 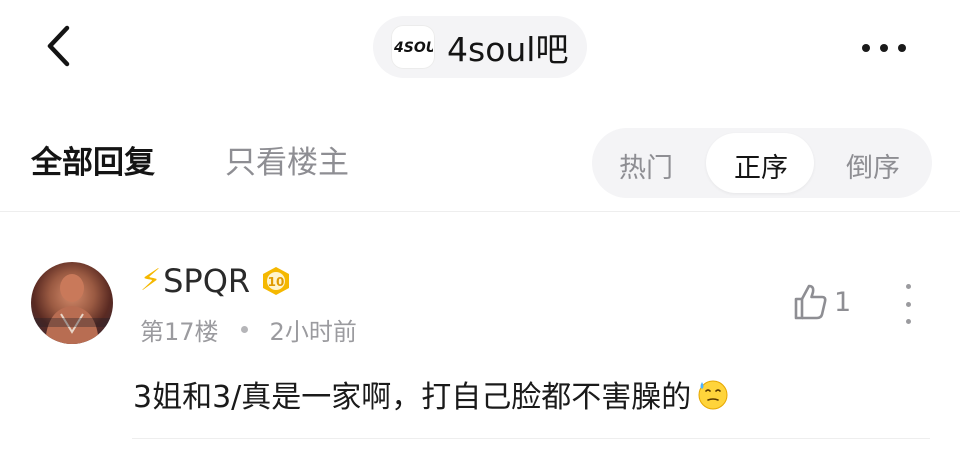 I want to click on post-content: 3姐和3/真是一家啊，打自己脸都不害臊的, so click(x=431, y=394).